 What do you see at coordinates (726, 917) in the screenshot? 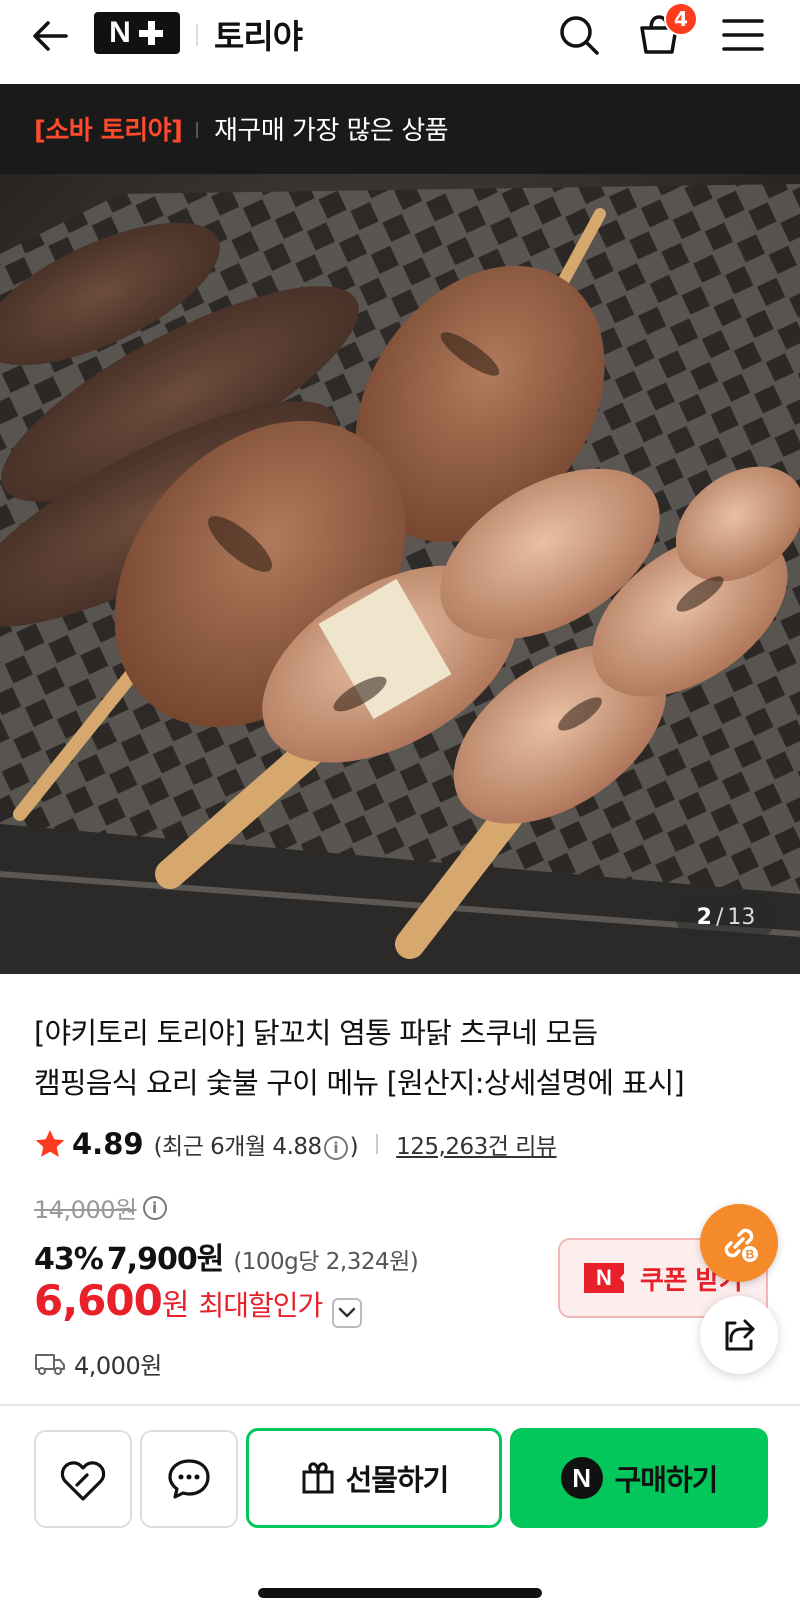
I see `image-counter: 2 / 13` at bounding box center [726, 917].